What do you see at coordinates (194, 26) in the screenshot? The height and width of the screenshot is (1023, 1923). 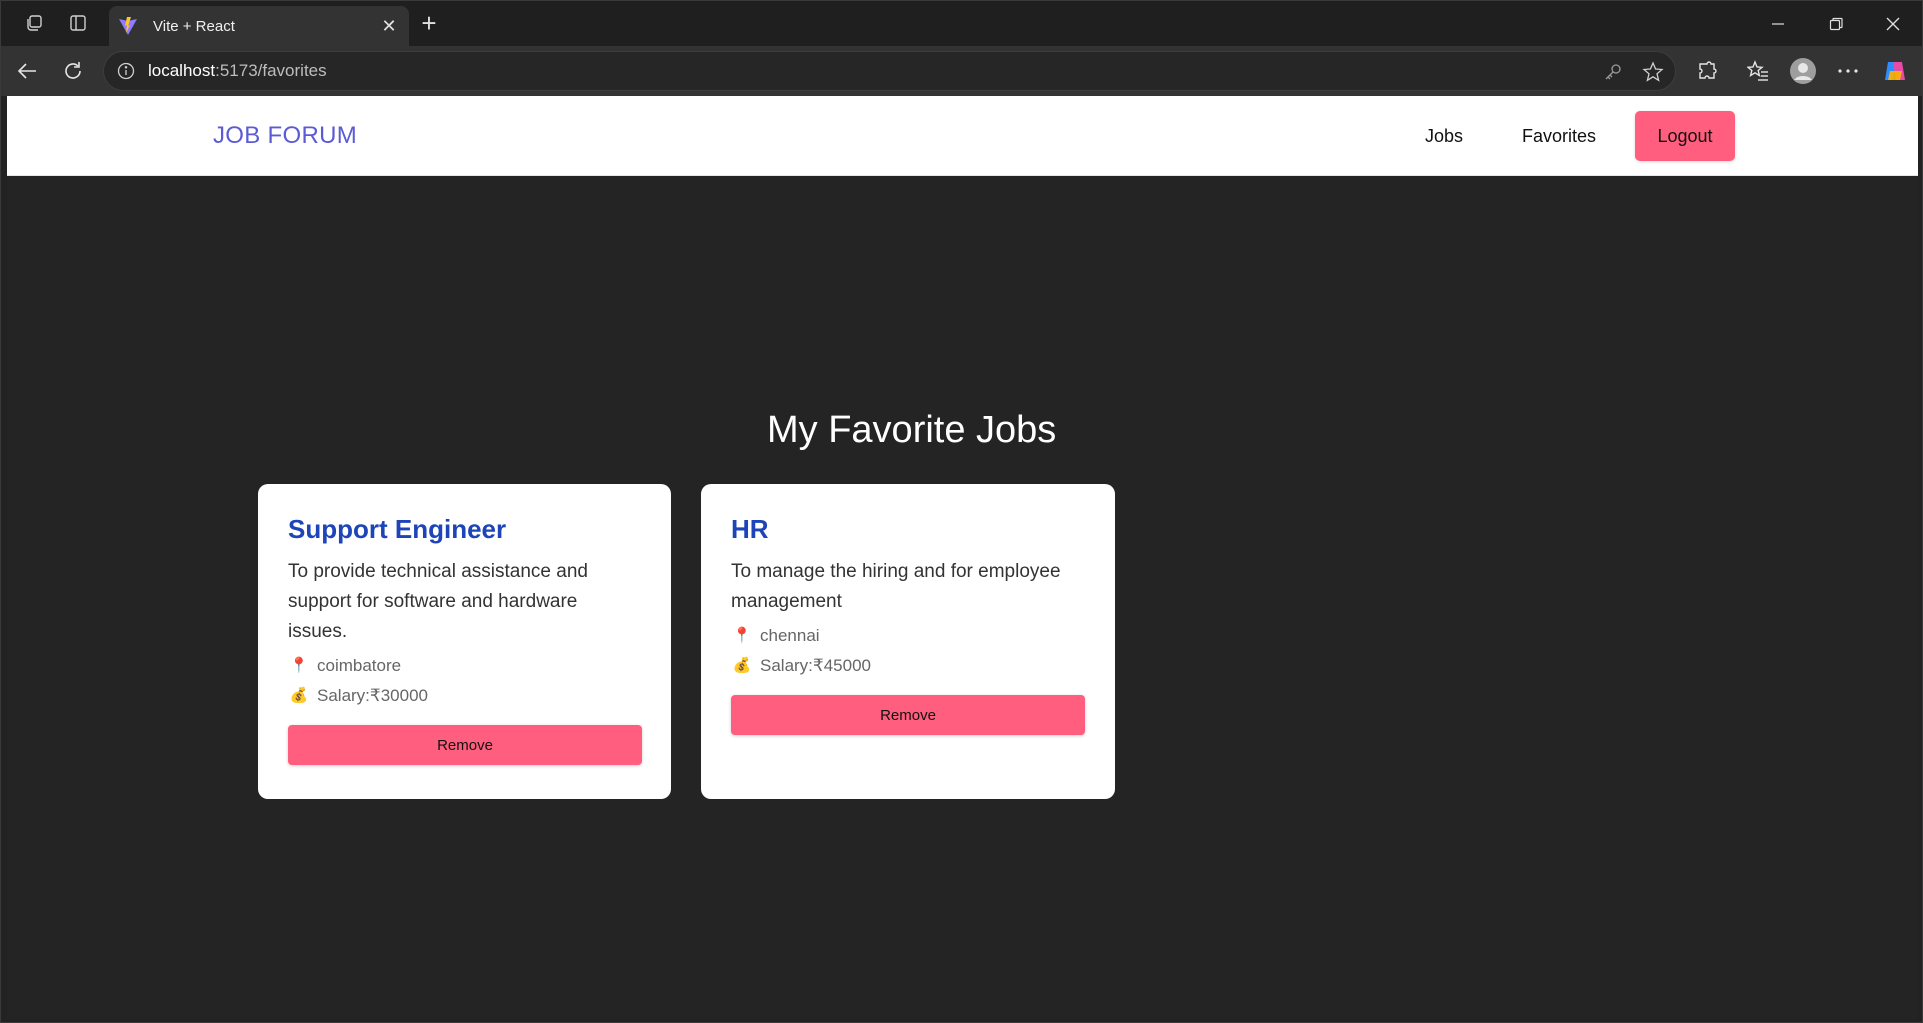 I see `tab-title: Vite + React` at bounding box center [194, 26].